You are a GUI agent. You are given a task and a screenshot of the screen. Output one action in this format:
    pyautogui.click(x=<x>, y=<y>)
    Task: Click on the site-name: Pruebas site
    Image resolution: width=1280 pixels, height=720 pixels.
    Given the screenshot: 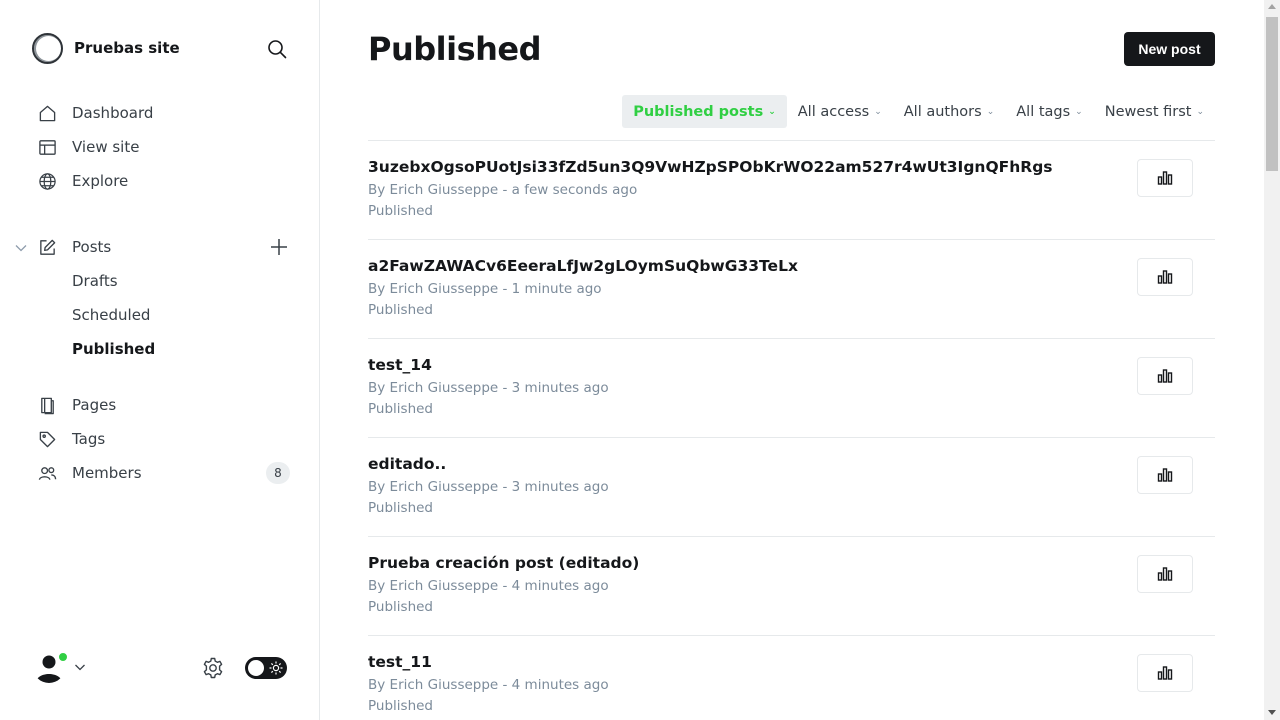 What is the action you would take?
    pyautogui.click(x=127, y=48)
    